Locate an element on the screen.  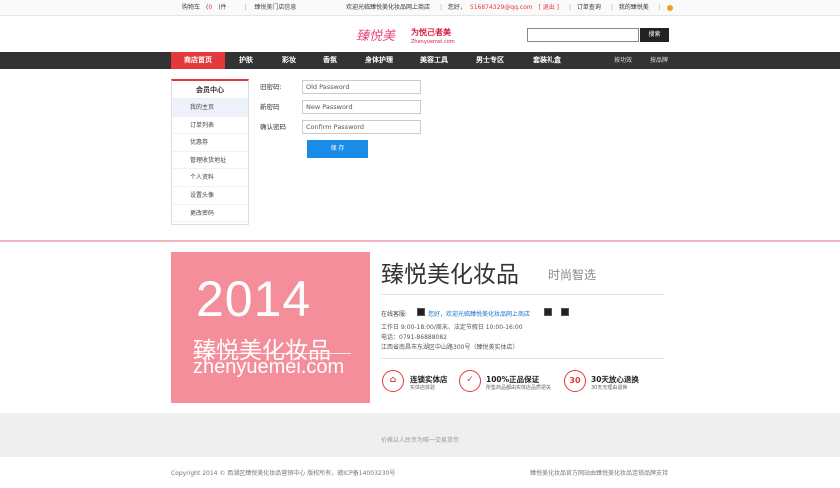
promo-banner: 2014 臻悦美化妆品 zhenyuemei.com is located at coordinates (270, 327).